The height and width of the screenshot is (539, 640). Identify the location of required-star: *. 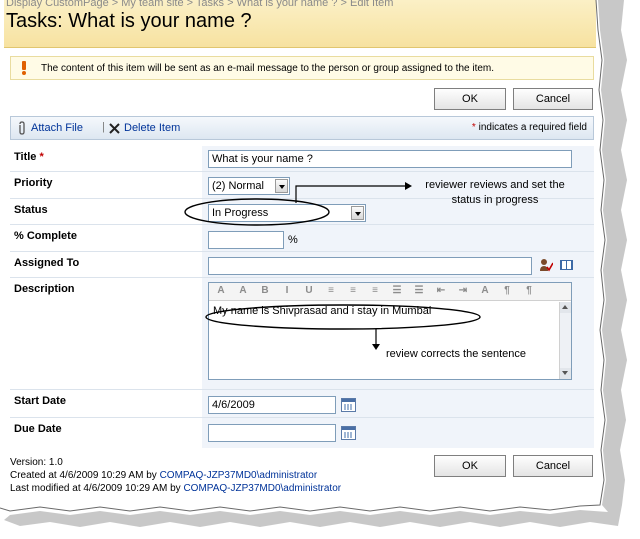
(473, 127).